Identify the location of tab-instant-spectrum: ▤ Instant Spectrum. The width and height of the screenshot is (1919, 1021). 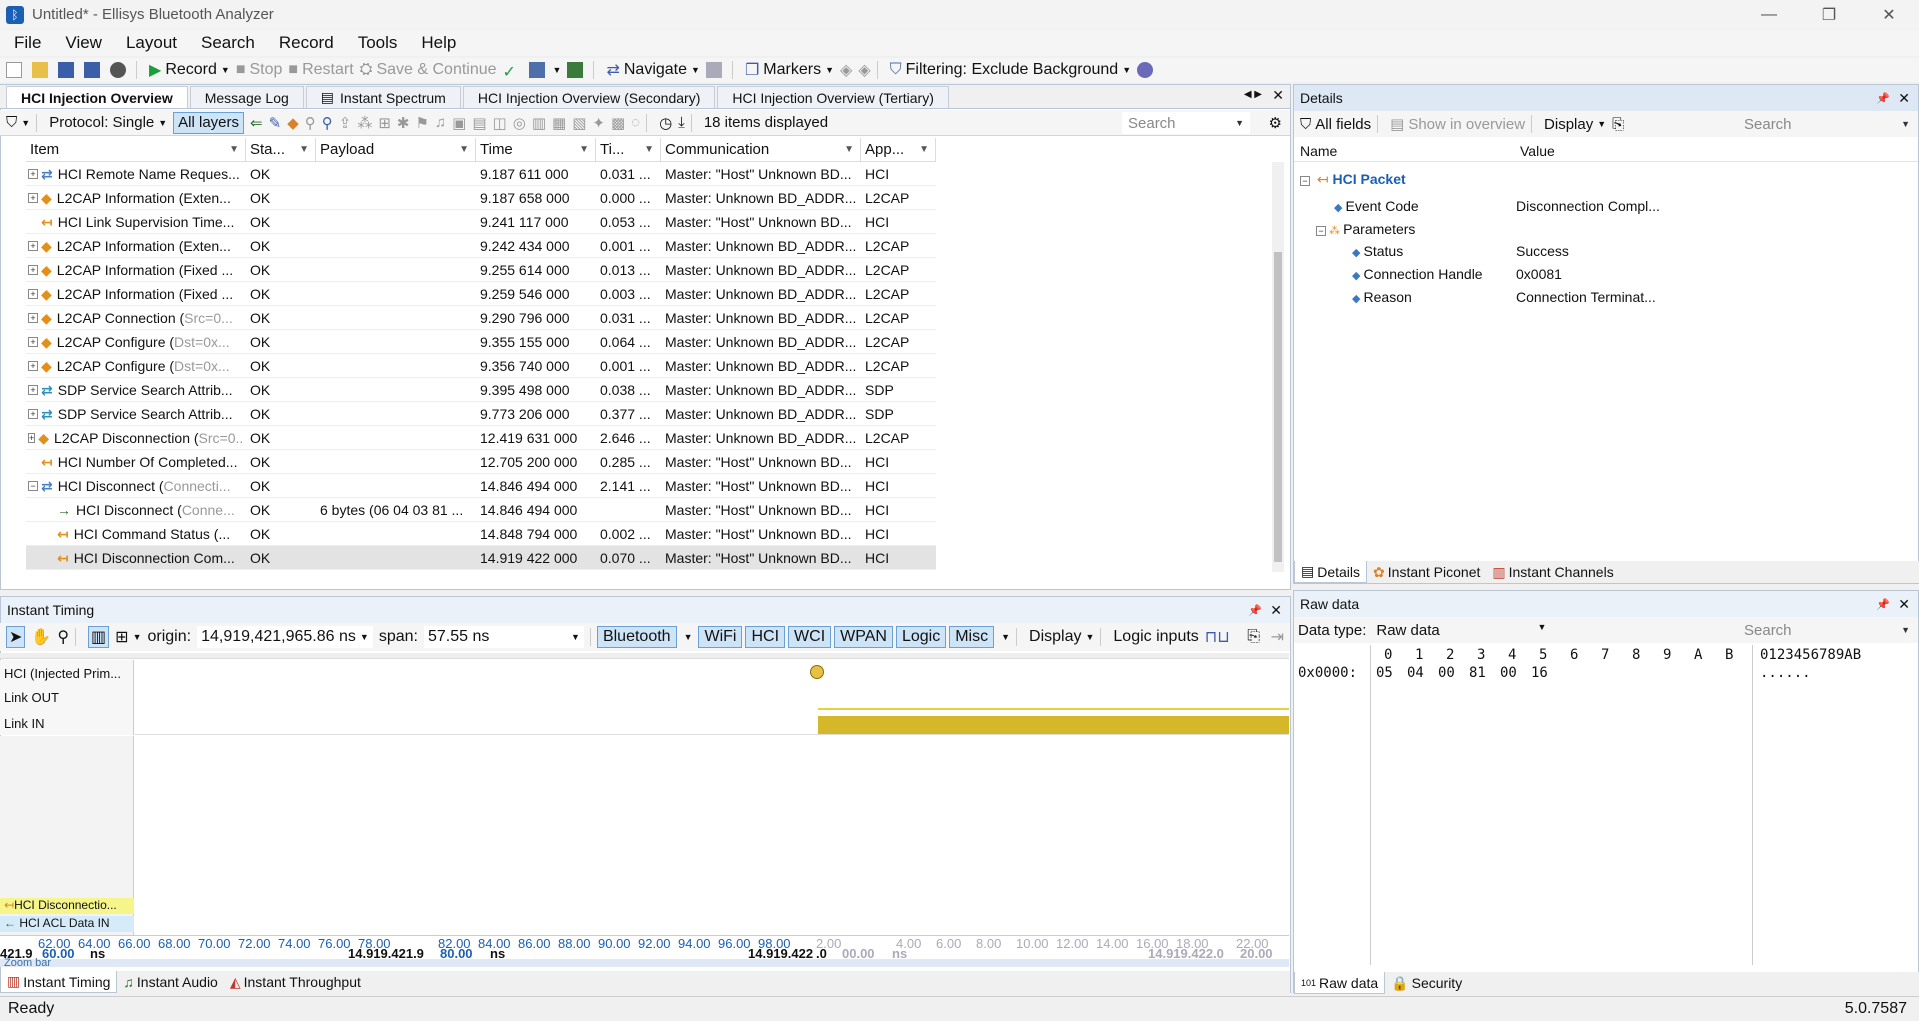
(383, 97).